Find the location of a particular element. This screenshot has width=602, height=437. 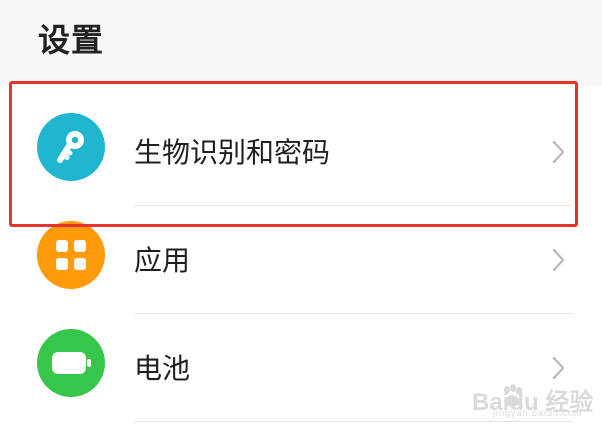

settings-item-label: 应用 is located at coordinates (162, 260).